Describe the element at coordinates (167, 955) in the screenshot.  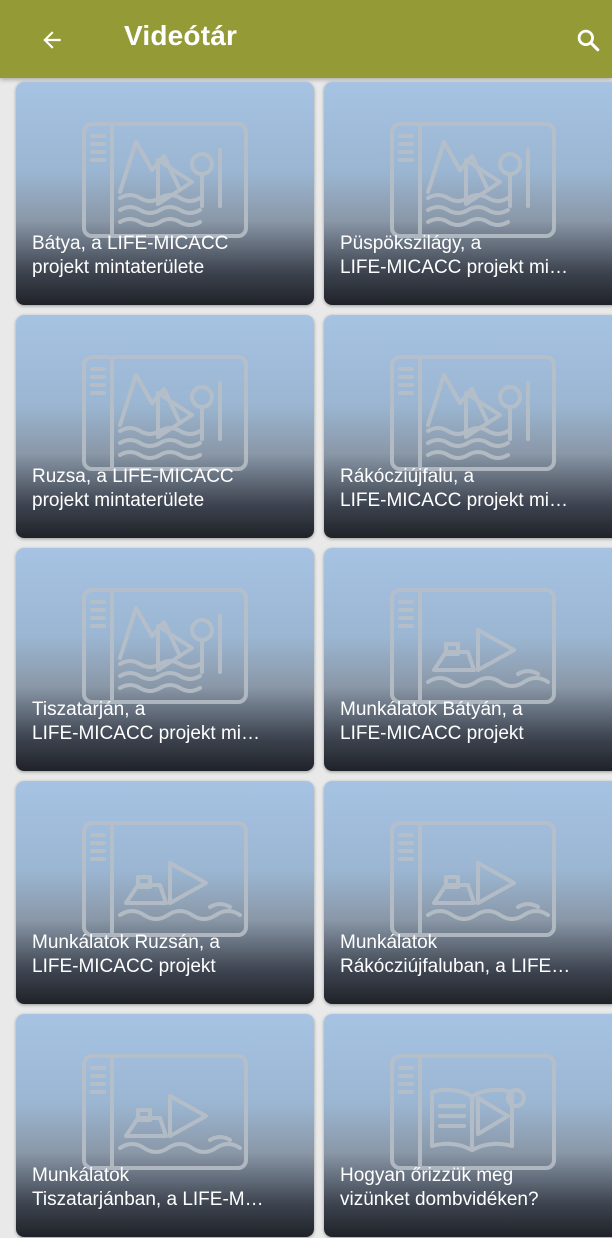
I see `video-title: Munkálatok Ruzsán, a LIFE-MICACC projekt` at that location.